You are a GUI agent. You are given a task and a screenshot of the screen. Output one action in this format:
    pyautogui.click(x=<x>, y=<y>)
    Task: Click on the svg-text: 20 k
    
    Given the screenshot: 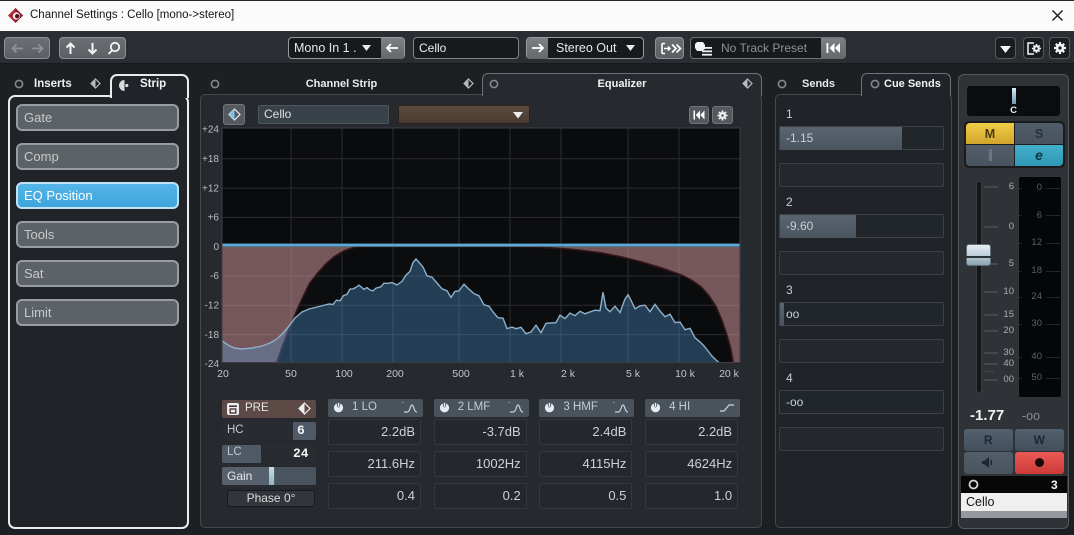 What is the action you would take?
    pyautogui.click(x=729, y=374)
    